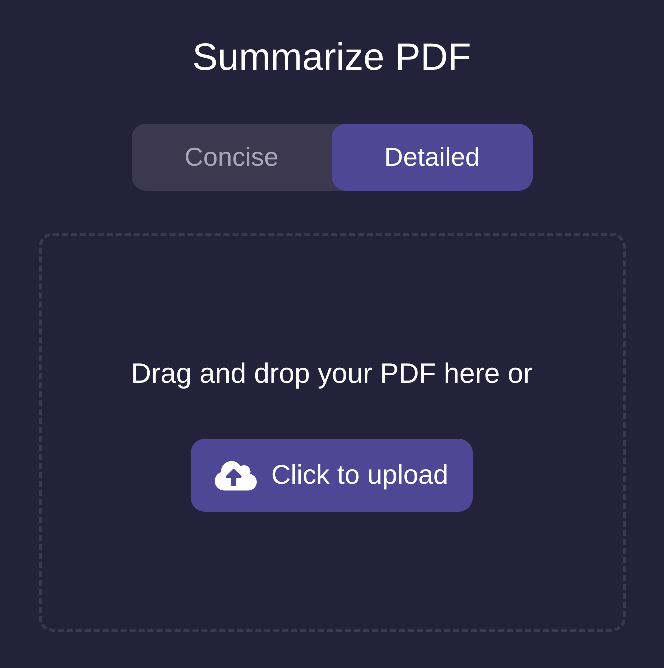 The width and height of the screenshot is (664, 668). Describe the element at coordinates (432, 157) in the screenshot. I see `mode-tab: Detailed` at that location.